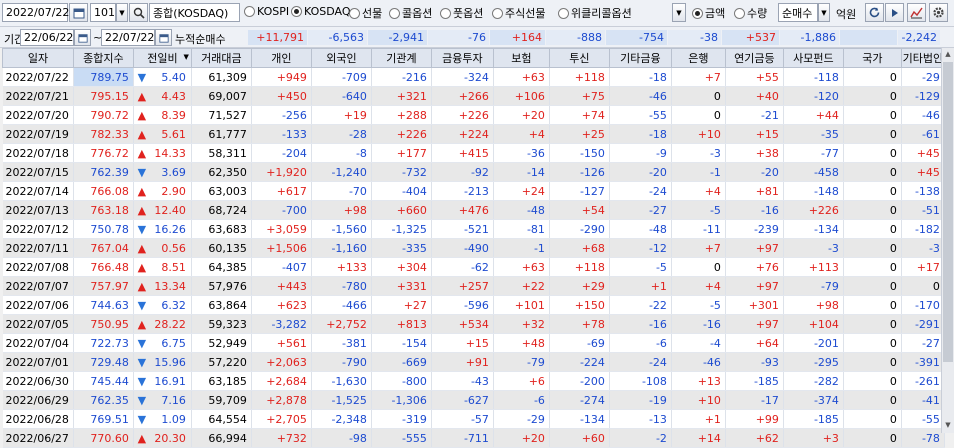 This screenshot has height=448, width=954. Describe the element at coordinates (221, 77) in the screenshot. I see `table-cell: 61,309` at that location.